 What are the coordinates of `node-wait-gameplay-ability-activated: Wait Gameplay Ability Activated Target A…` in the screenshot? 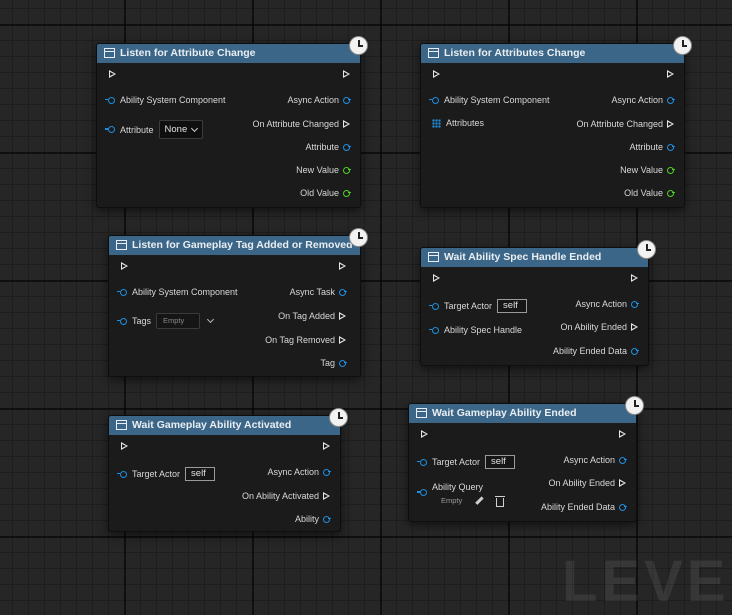 It's located at (228, 470).